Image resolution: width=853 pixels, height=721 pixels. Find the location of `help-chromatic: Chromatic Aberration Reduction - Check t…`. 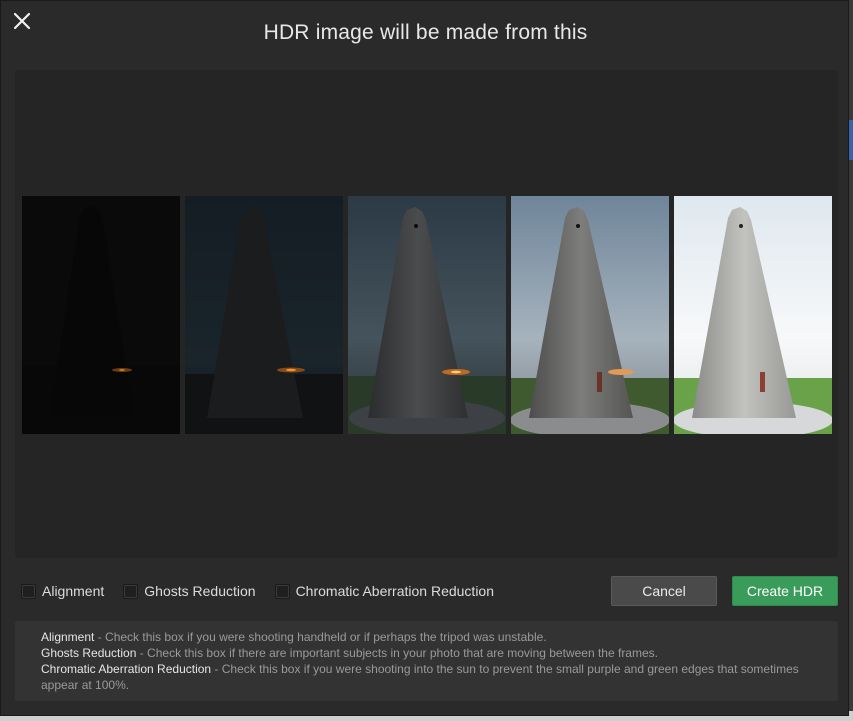

help-chromatic: Chromatic Aberration Reduction - Check t… is located at coordinates (426, 677).